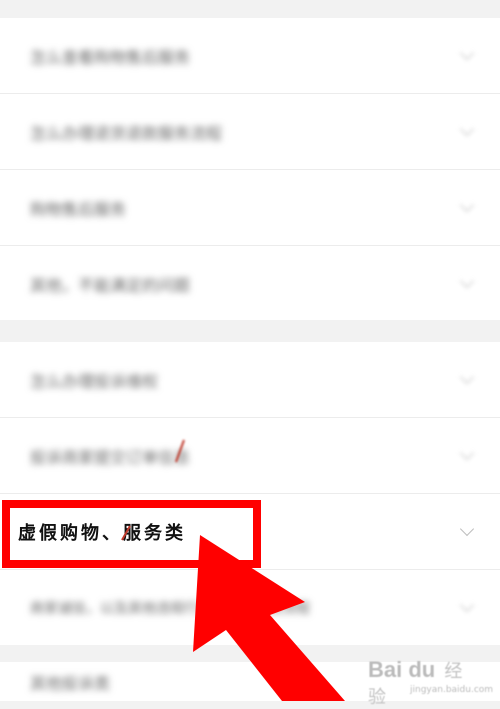  What do you see at coordinates (269, 618) in the screenshot?
I see `arrow-shape` at bounding box center [269, 618].